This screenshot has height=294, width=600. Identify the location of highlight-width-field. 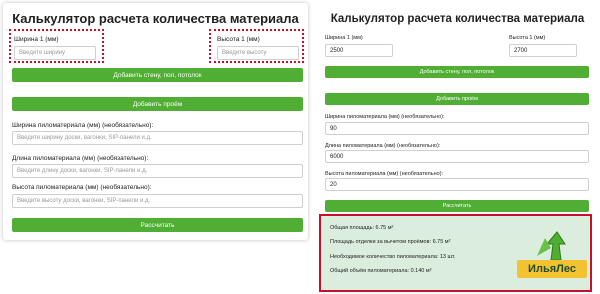
(56, 46).